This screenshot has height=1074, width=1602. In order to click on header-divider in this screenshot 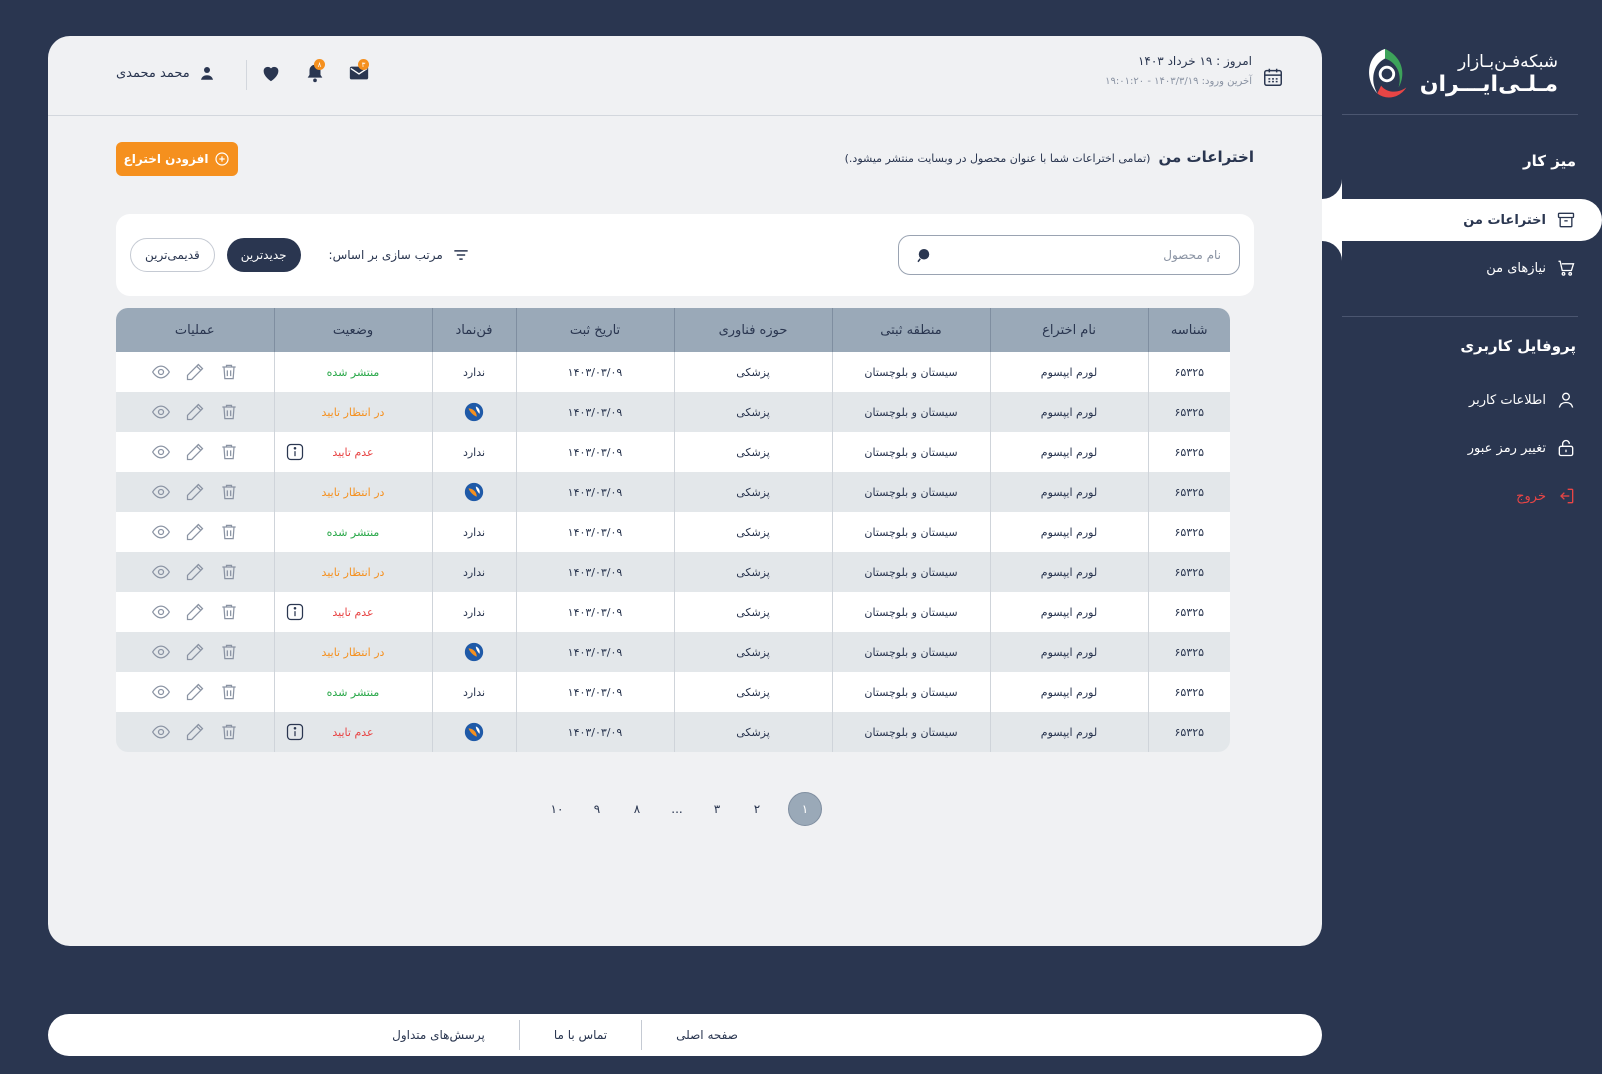, I will do `click(246, 75)`.